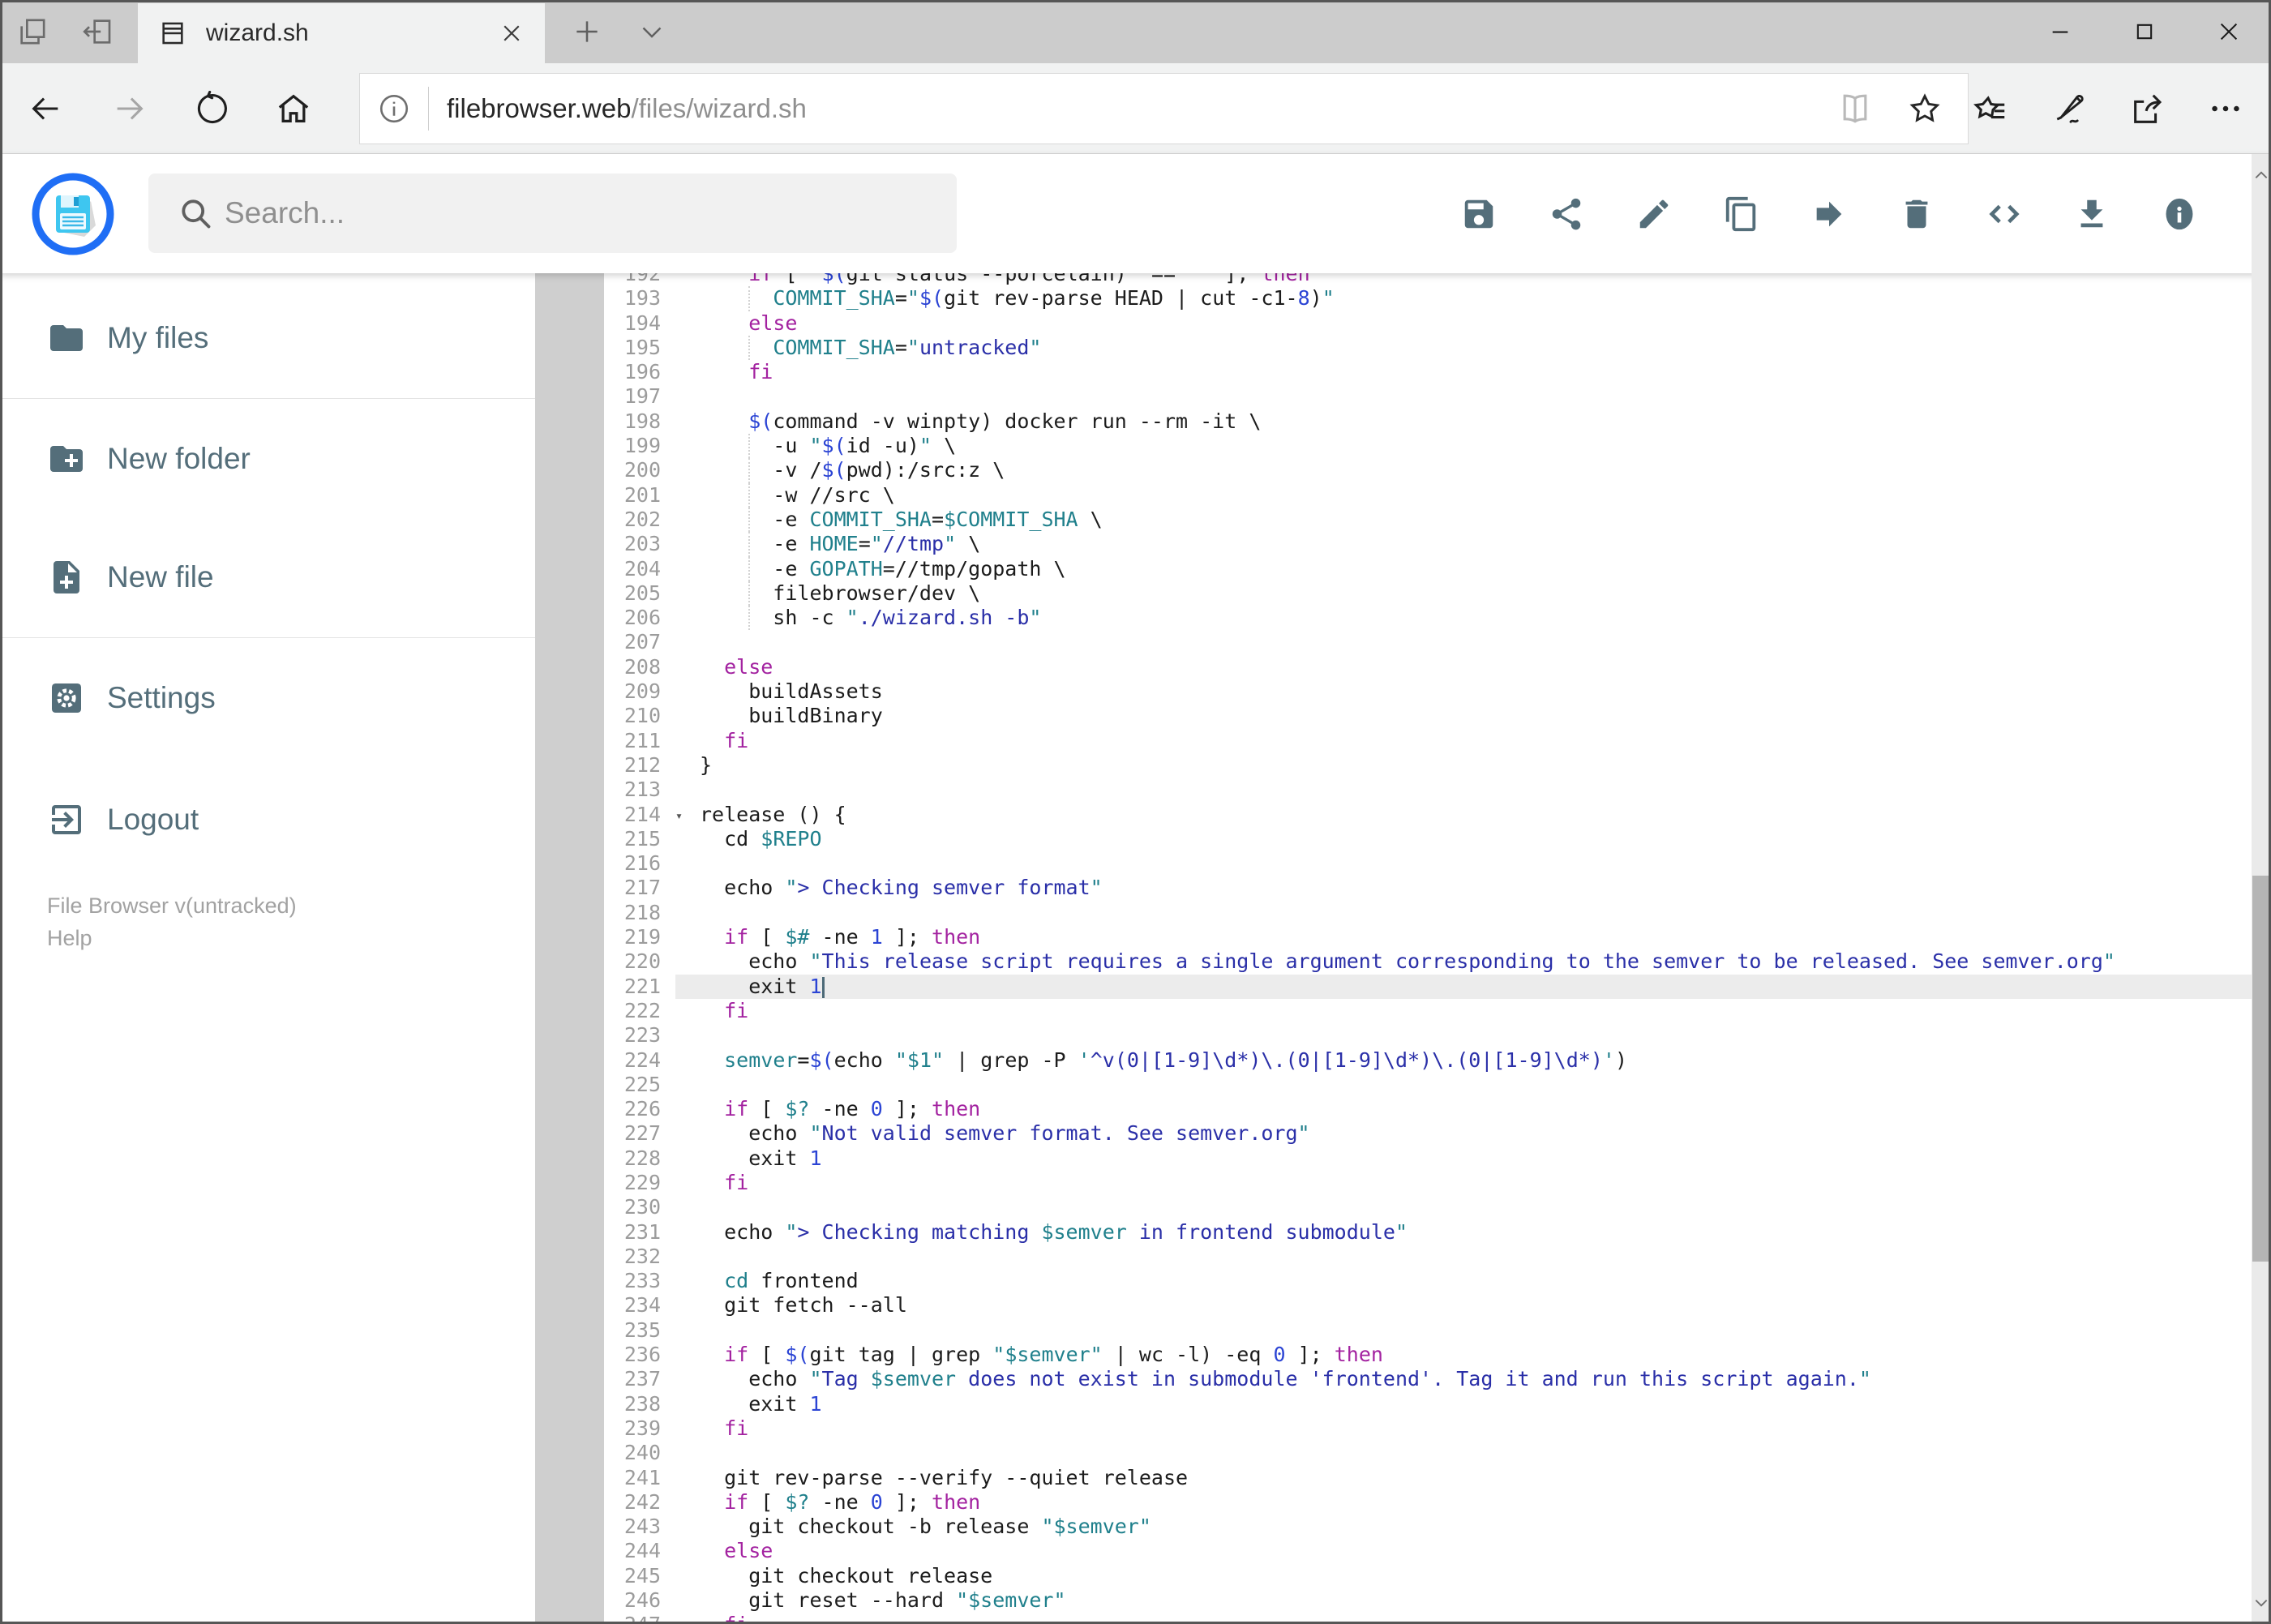 The height and width of the screenshot is (1624, 2271). What do you see at coordinates (1428, 741) in the screenshot?
I see `code-line: 211 fi` at bounding box center [1428, 741].